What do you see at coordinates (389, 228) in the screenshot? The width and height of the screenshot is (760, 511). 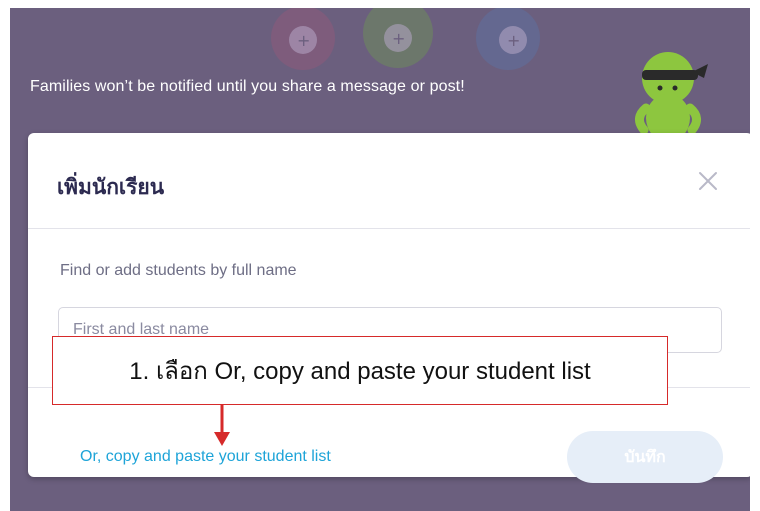 I see `header-divider` at bounding box center [389, 228].